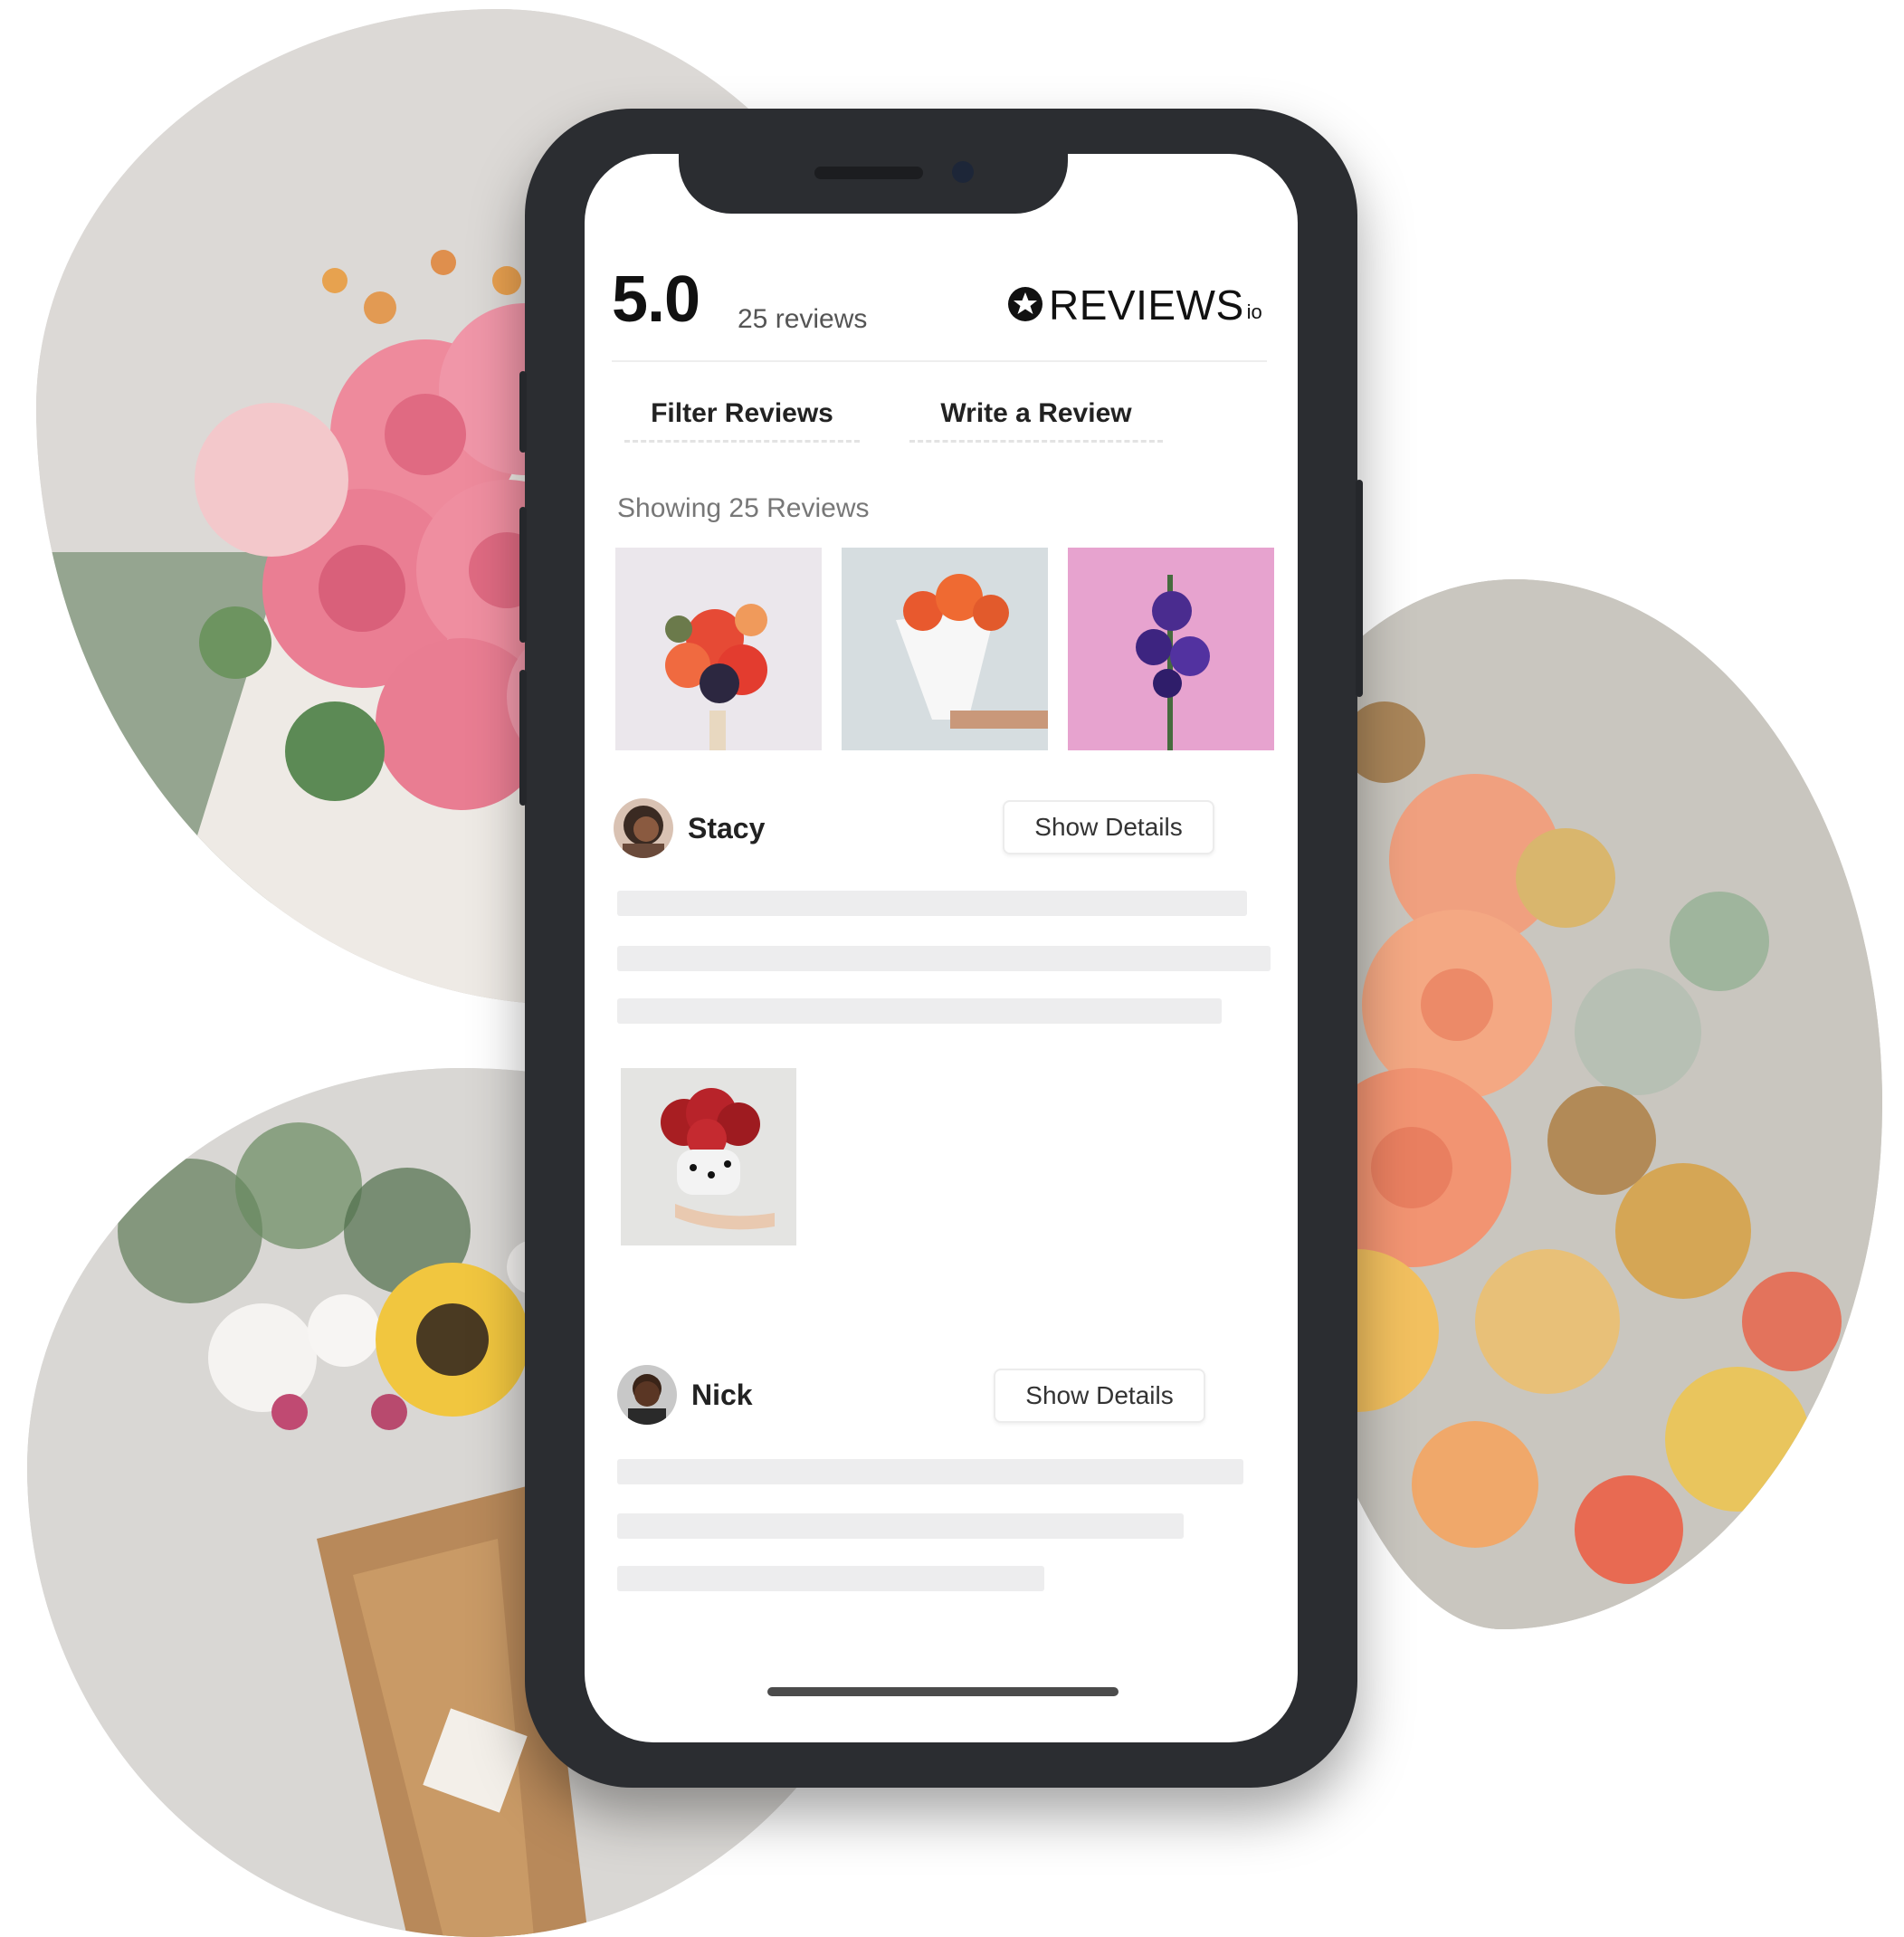  What do you see at coordinates (963, 172) in the screenshot?
I see `front-camera` at bounding box center [963, 172].